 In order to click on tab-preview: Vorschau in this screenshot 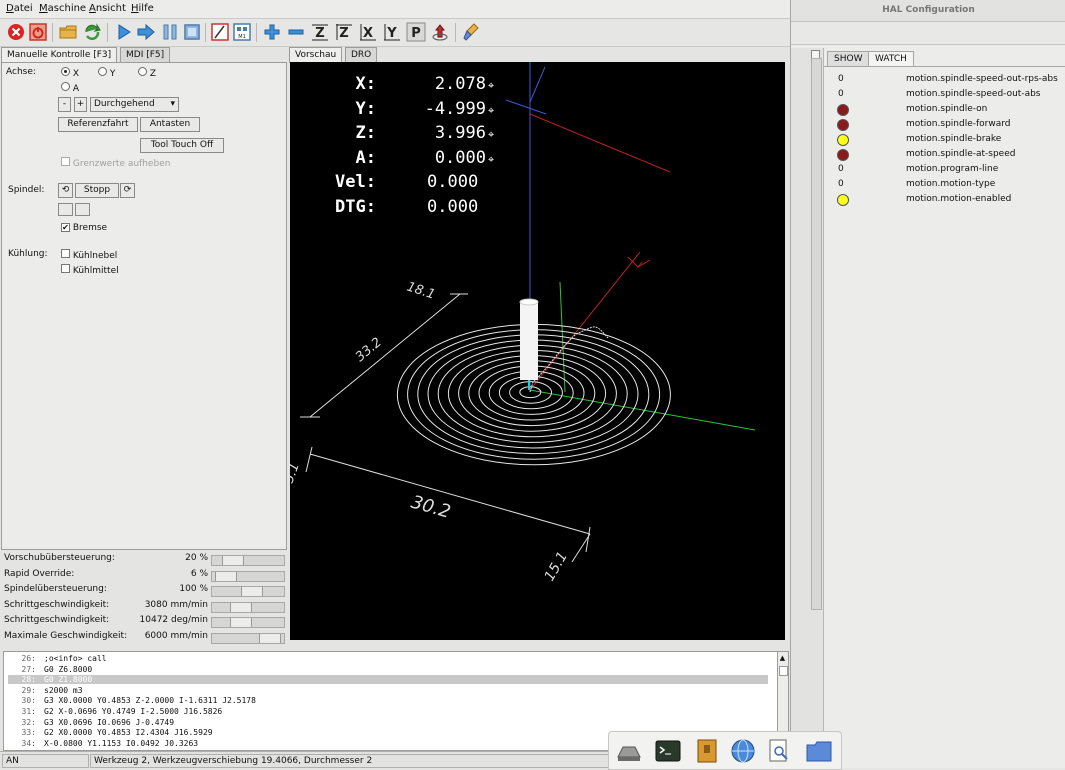, I will do `click(316, 55)`.